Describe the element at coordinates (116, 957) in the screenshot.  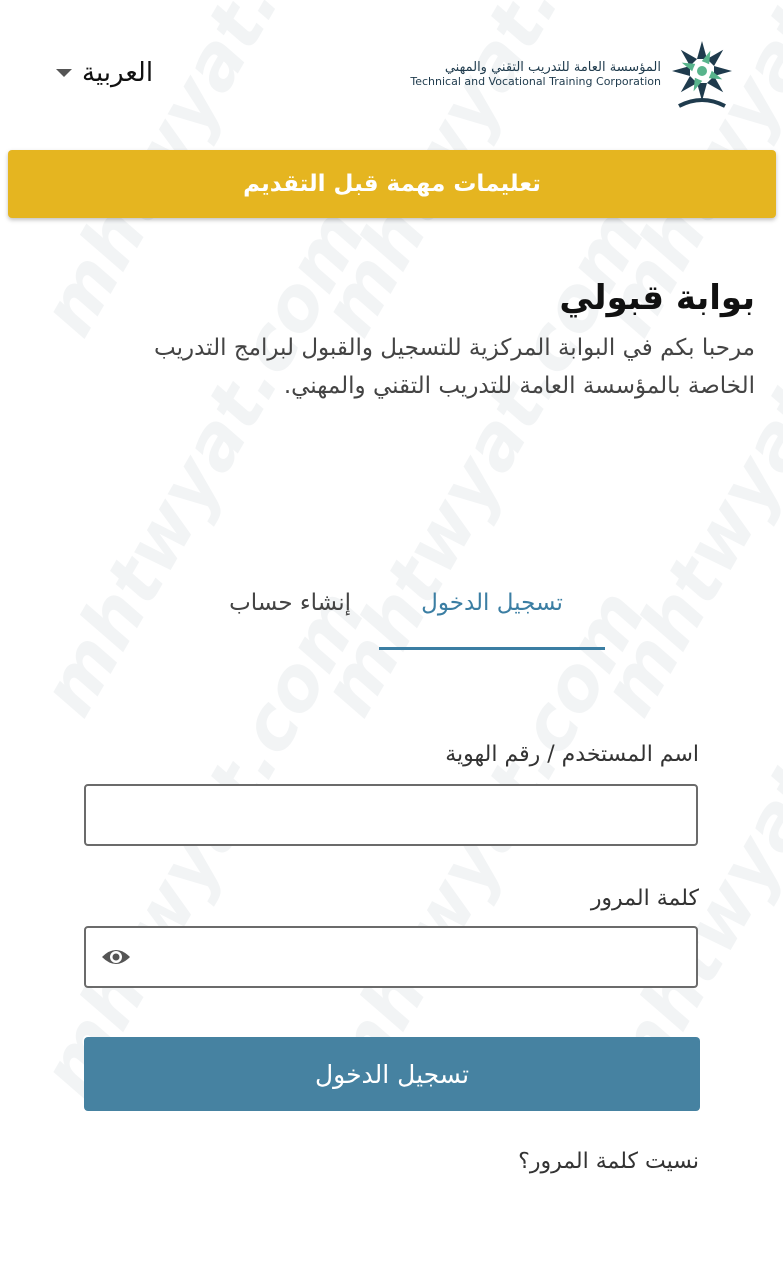
I see `eye-icon` at that location.